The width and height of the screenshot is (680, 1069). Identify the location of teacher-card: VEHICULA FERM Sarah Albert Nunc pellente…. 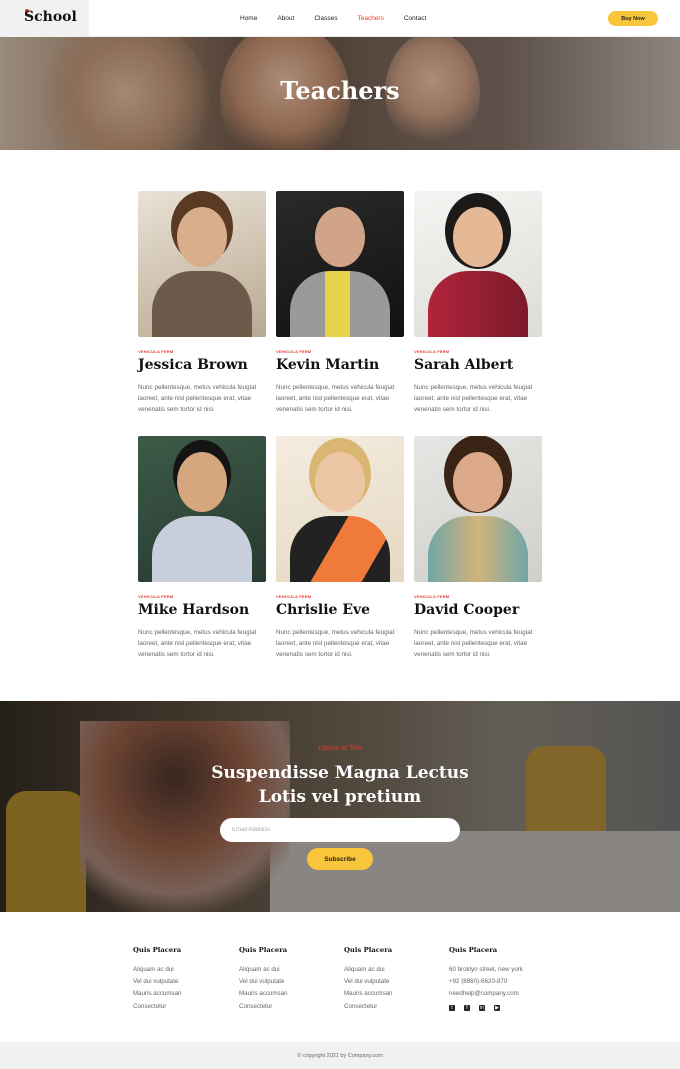
(478, 303).